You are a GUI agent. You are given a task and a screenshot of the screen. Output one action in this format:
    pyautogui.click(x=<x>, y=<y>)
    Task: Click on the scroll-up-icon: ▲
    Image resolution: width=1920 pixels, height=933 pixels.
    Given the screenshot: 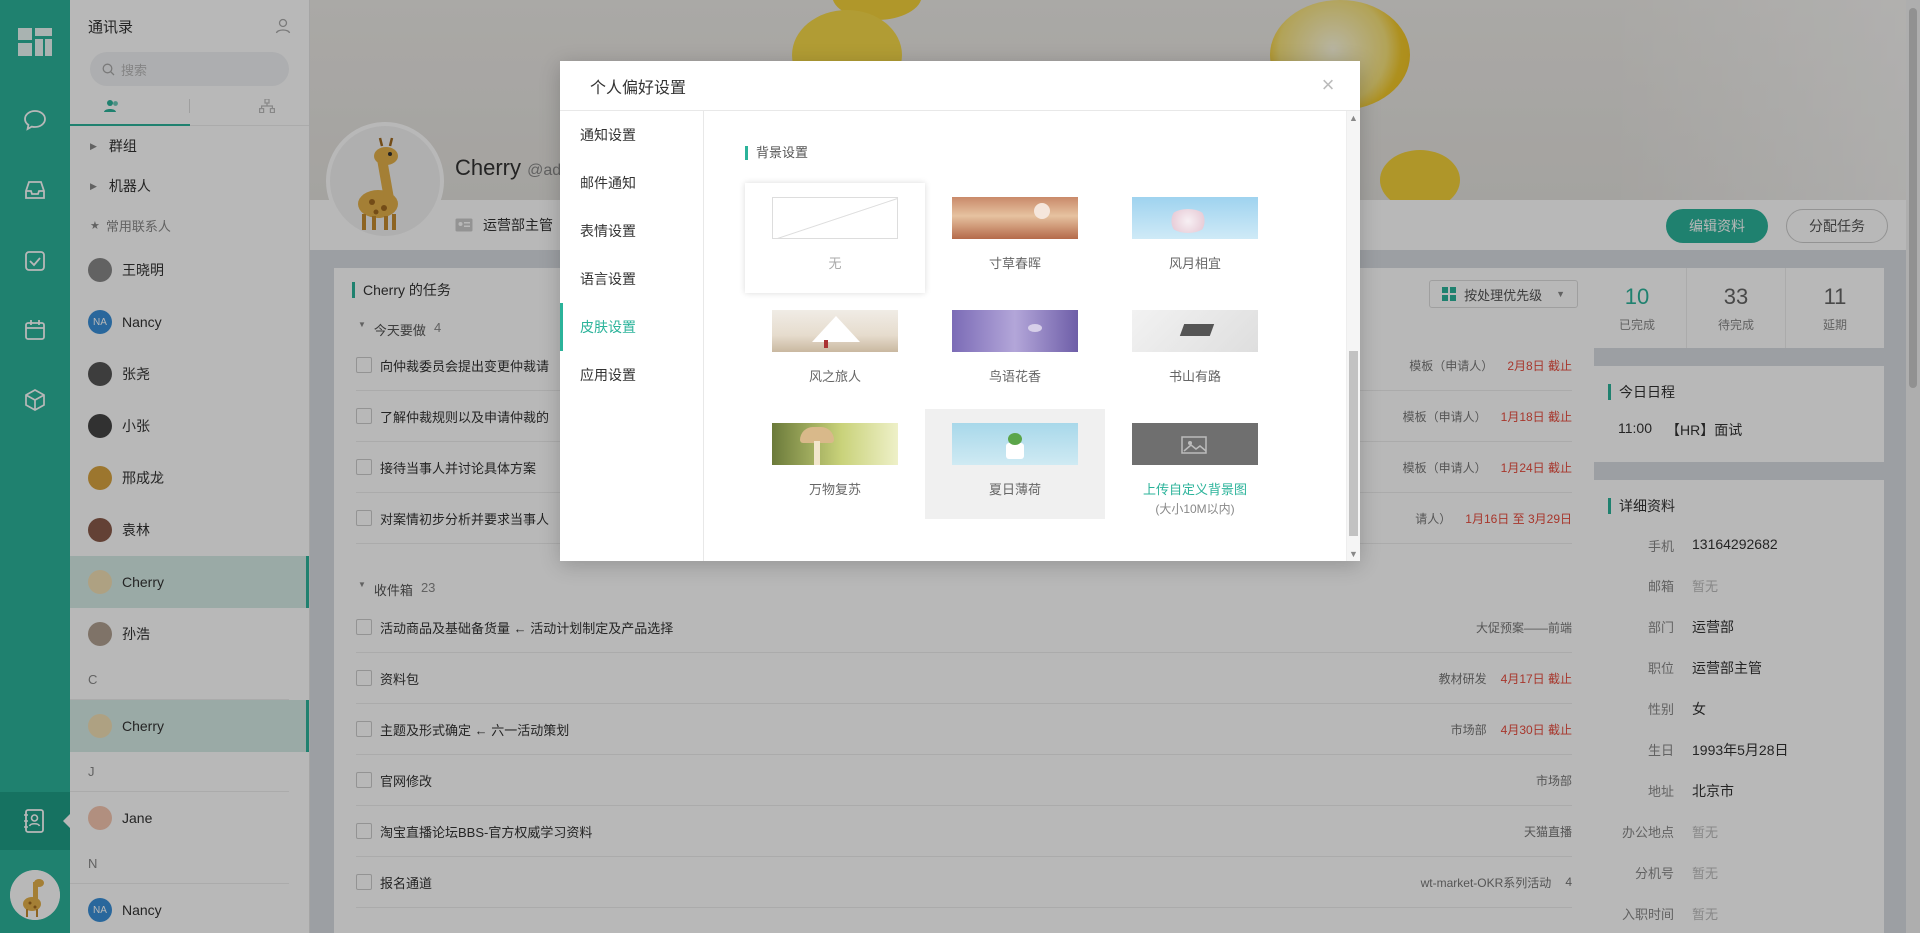 What is the action you would take?
    pyautogui.click(x=1353, y=118)
    